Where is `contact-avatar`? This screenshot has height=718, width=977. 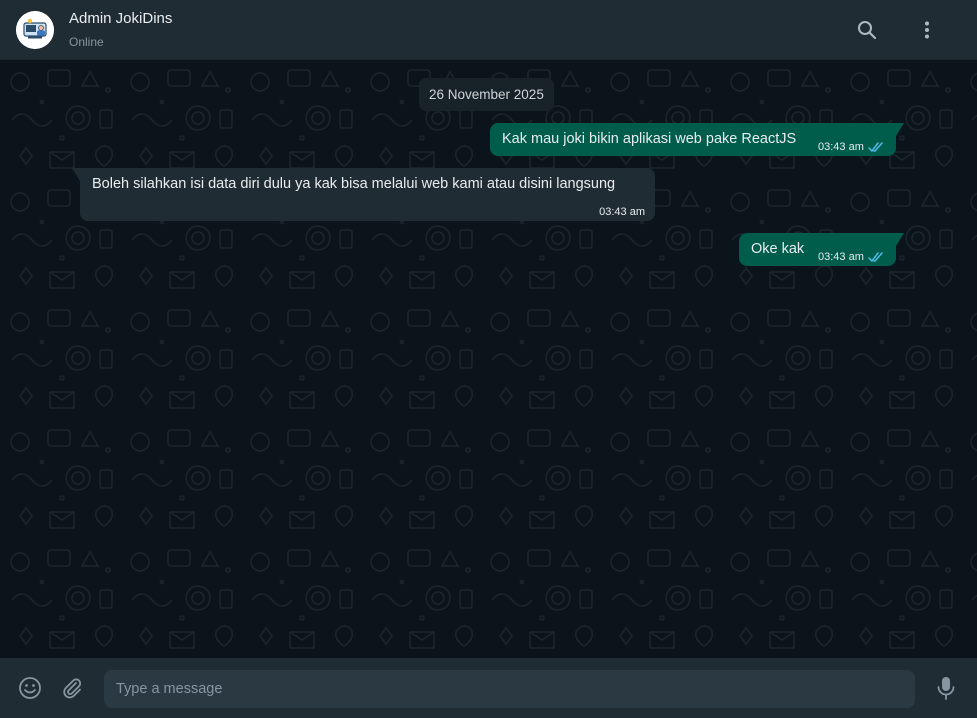
contact-avatar is located at coordinates (35, 29).